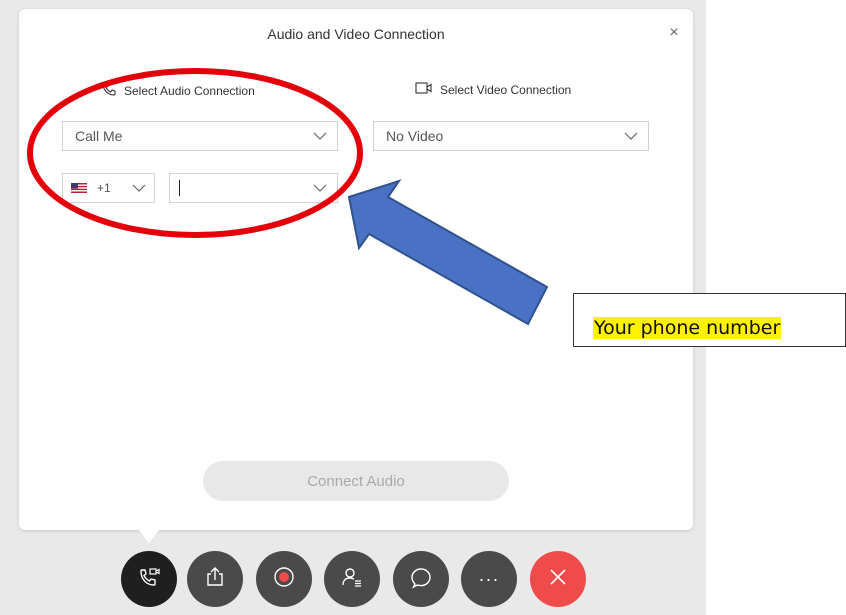 The image size is (846, 615). I want to click on more-icon: ···, so click(489, 578).